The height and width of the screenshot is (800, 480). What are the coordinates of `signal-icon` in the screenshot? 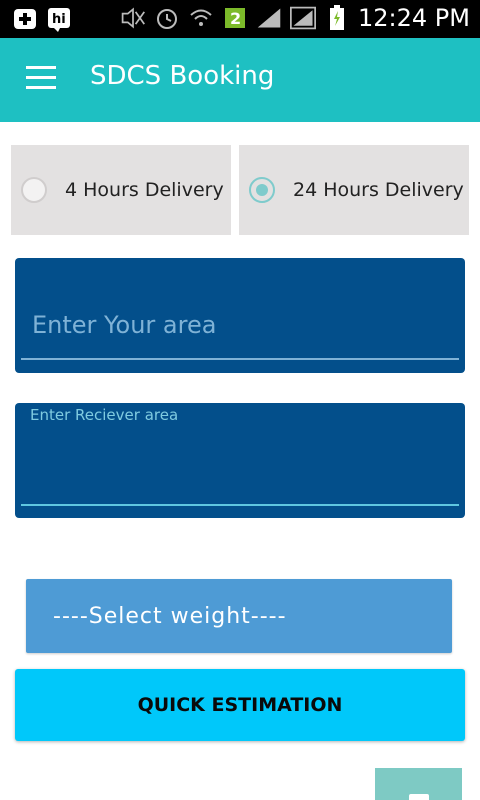 It's located at (269, 18).